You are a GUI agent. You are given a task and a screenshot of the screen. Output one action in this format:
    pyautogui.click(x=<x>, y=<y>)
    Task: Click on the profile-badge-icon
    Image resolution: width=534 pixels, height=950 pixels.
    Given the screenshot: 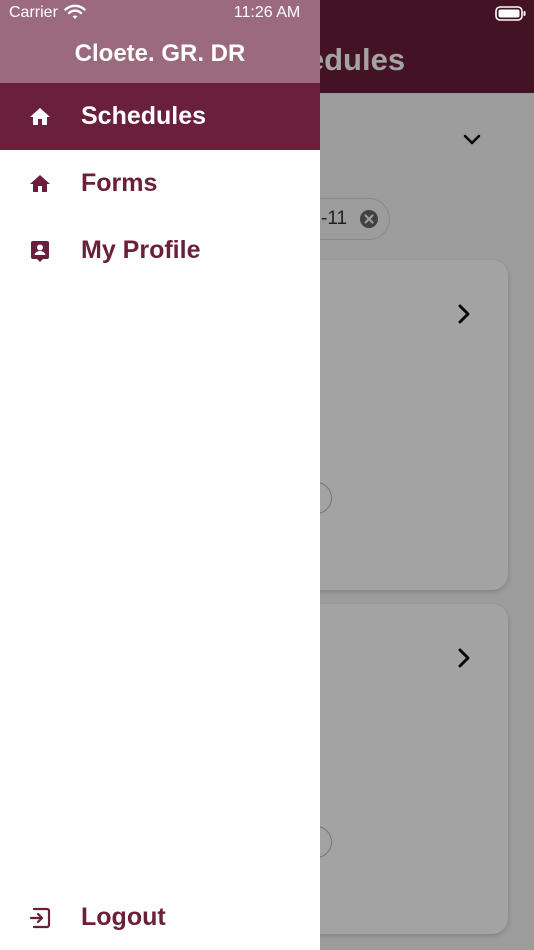 What is the action you would take?
    pyautogui.click(x=40, y=251)
    